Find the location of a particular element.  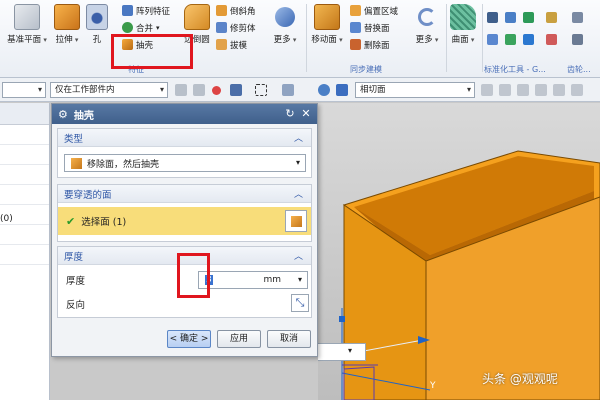

navigator-header is located at coordinates (24, 114).